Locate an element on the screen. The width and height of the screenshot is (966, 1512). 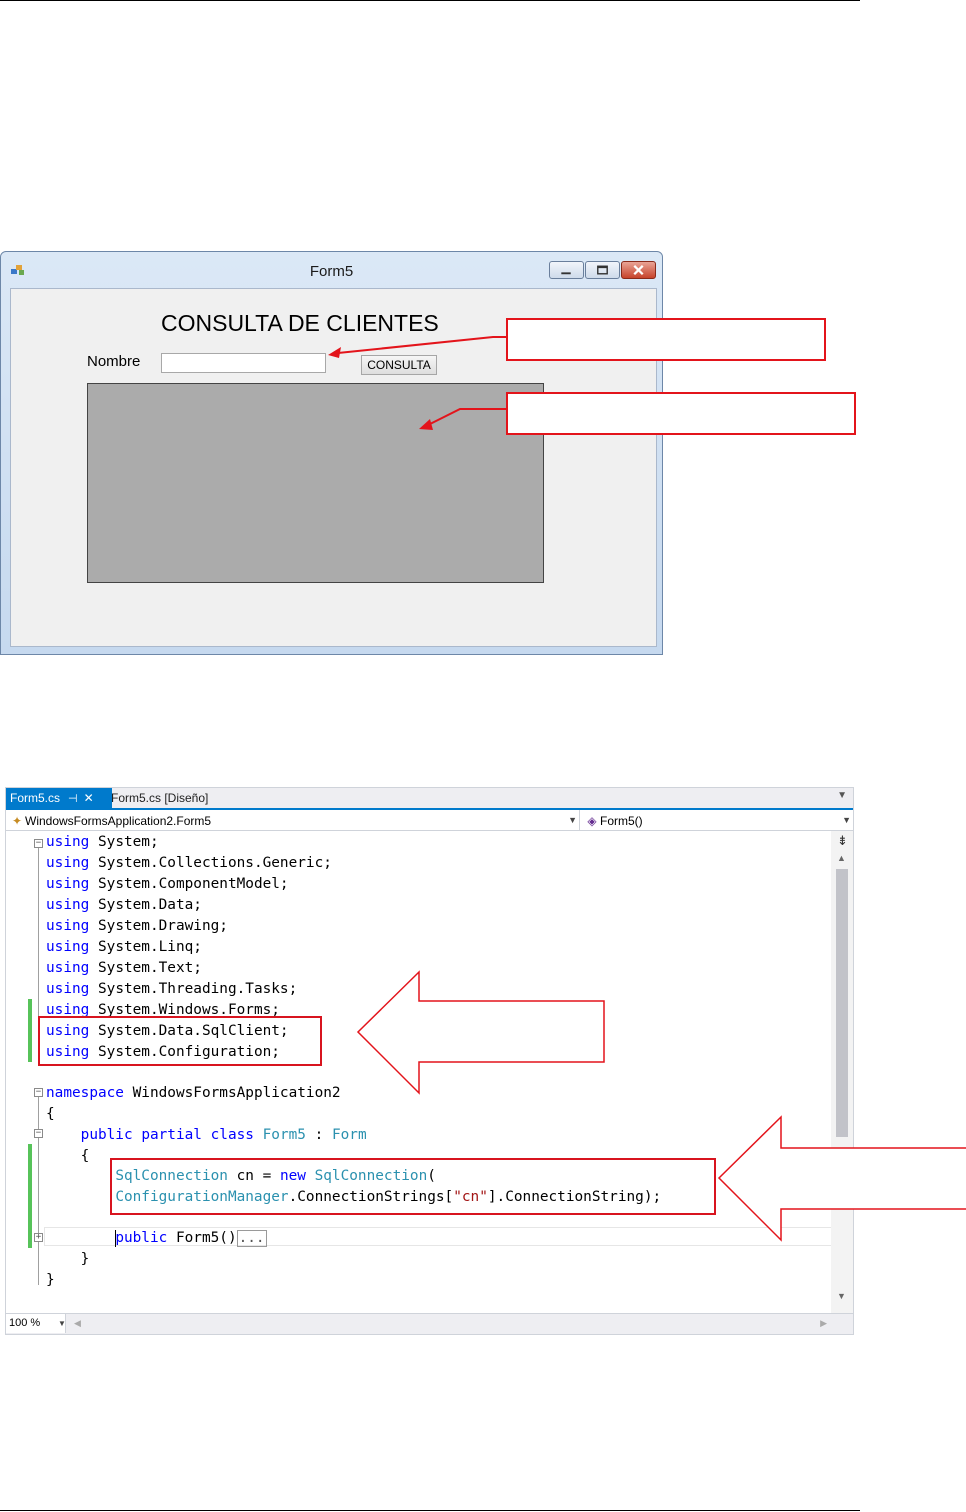
fold-guide is located at coordinates (38, 1184).